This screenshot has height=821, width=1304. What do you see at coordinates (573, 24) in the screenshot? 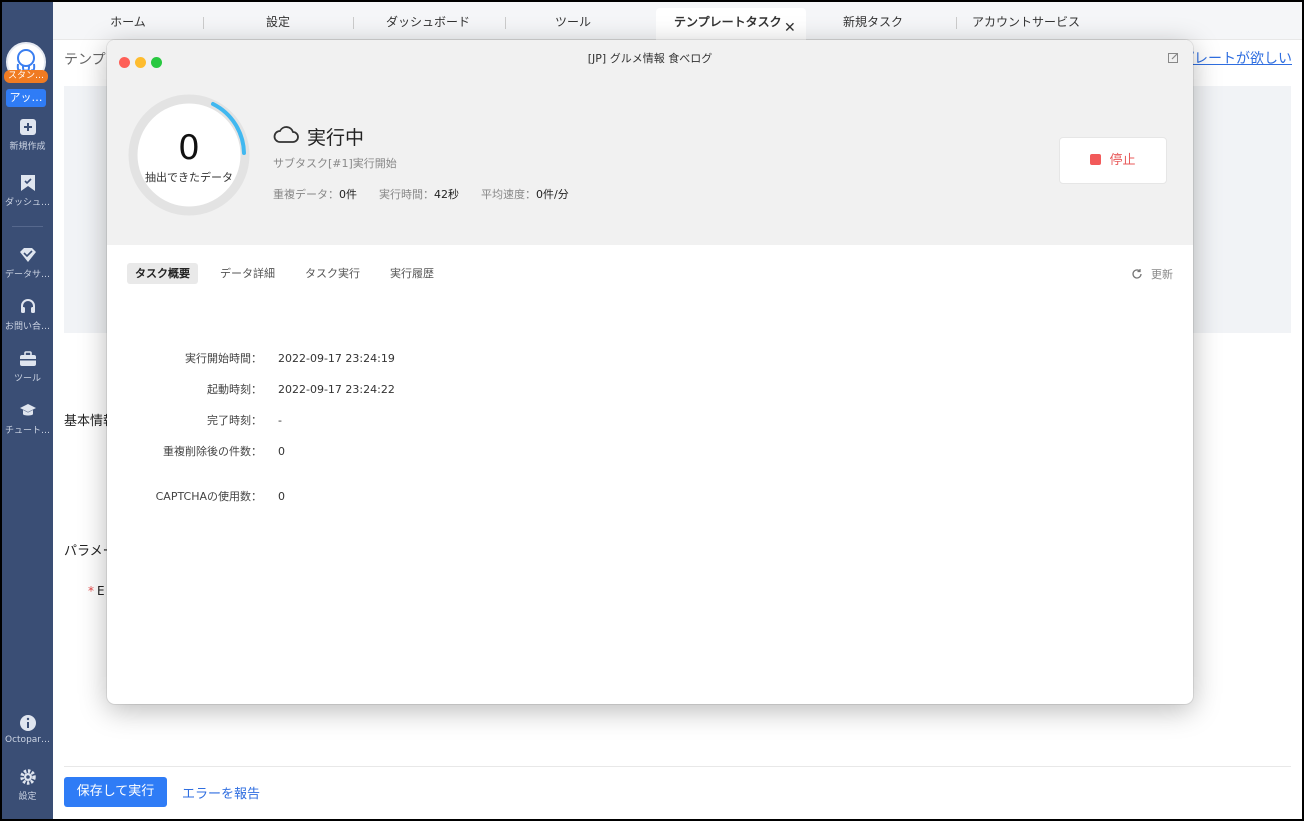
I see `tab-tools: ツール` at bounding box center [573, 24].